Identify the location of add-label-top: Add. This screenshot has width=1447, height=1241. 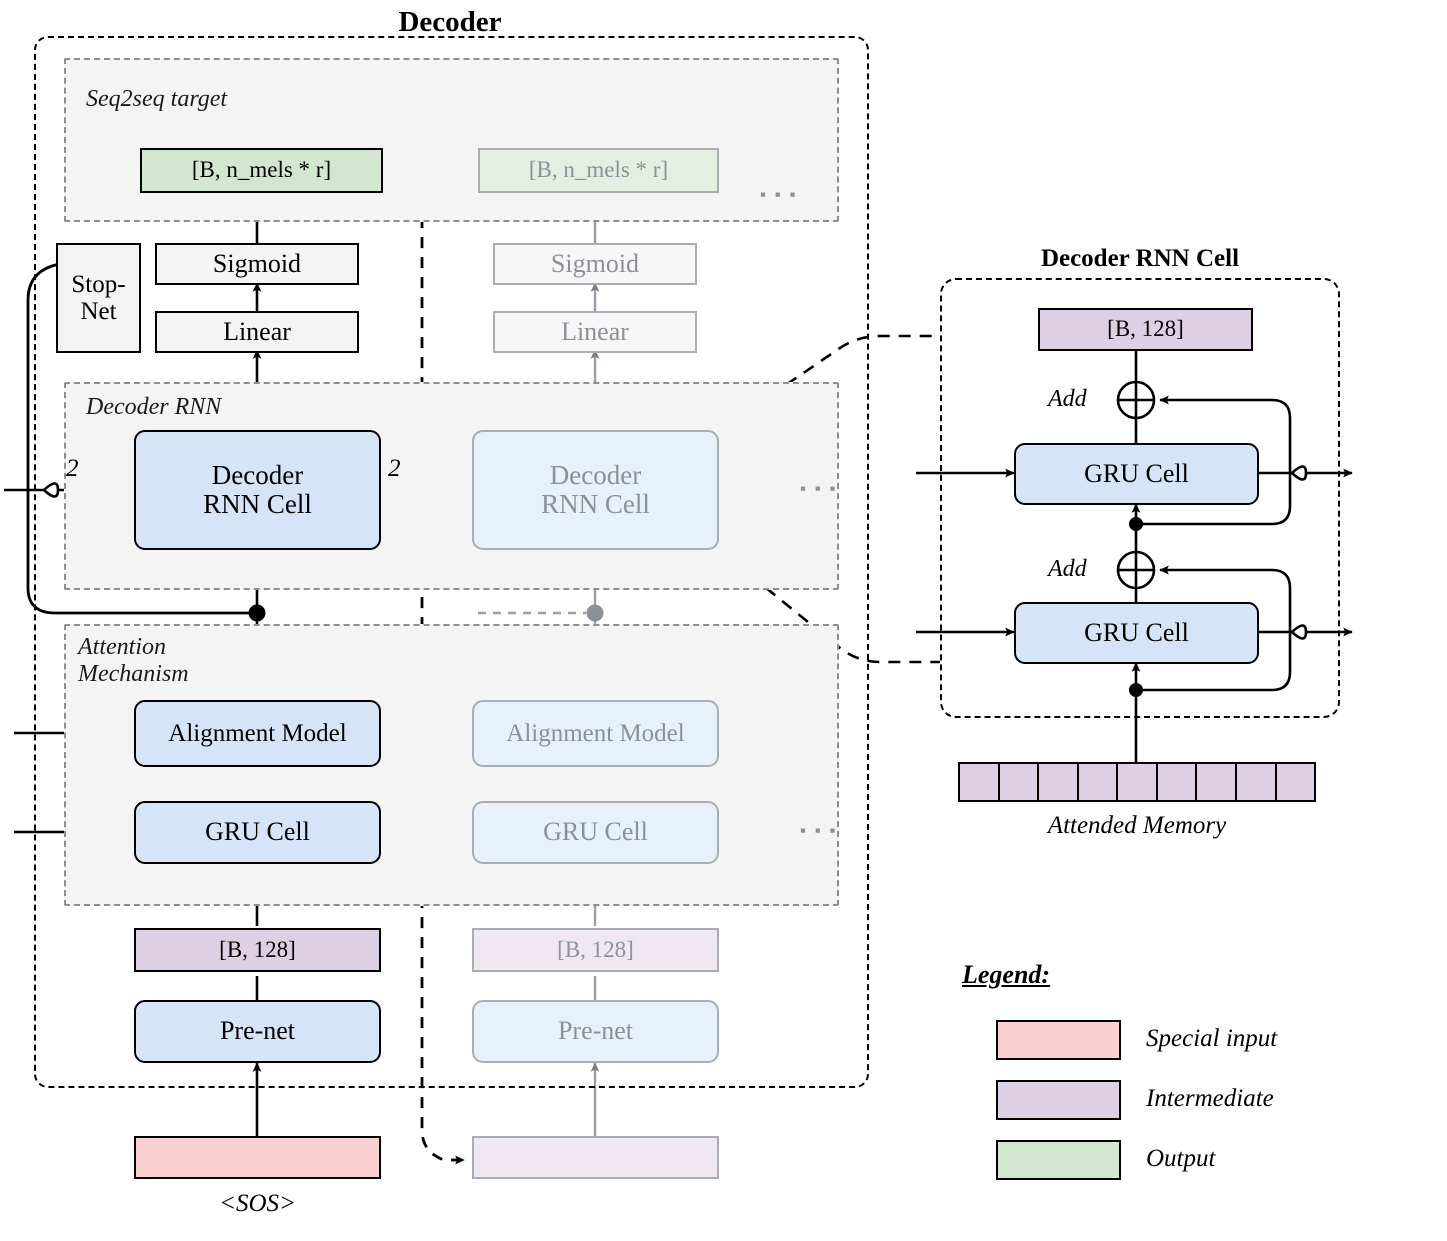
(1067, 399).